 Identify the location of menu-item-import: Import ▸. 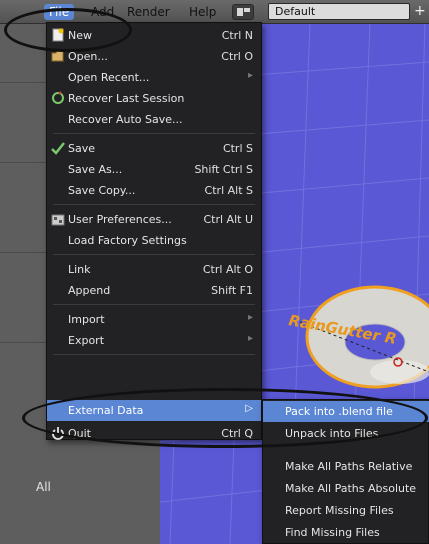
(154, 319).